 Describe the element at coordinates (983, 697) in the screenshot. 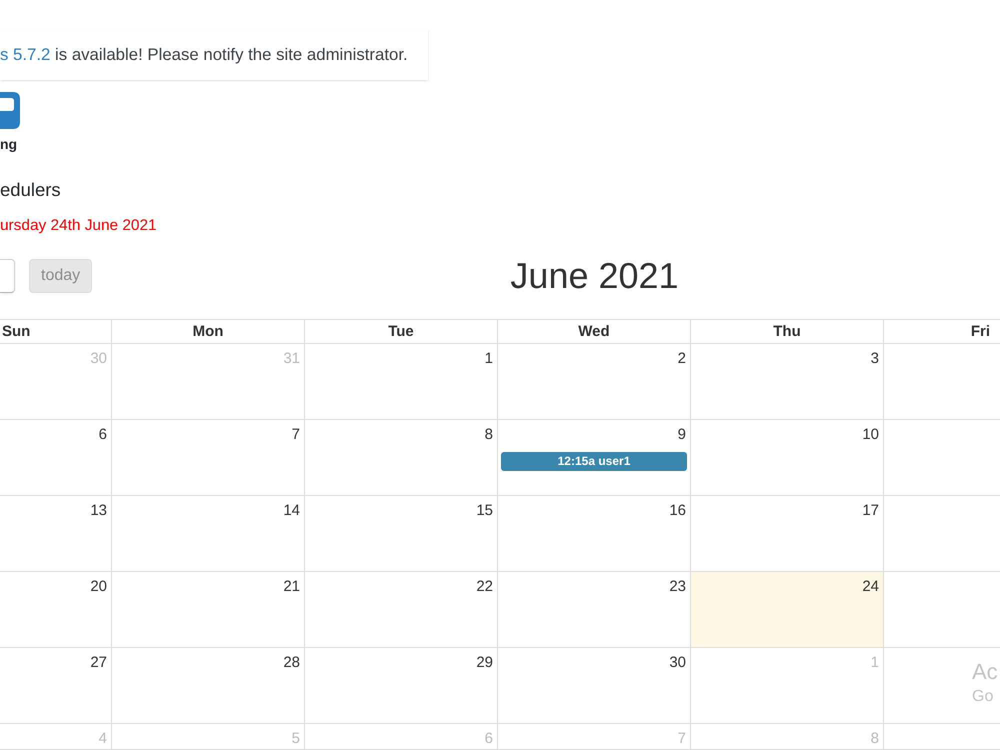

I see `activation-subtitle: Go` at that location.